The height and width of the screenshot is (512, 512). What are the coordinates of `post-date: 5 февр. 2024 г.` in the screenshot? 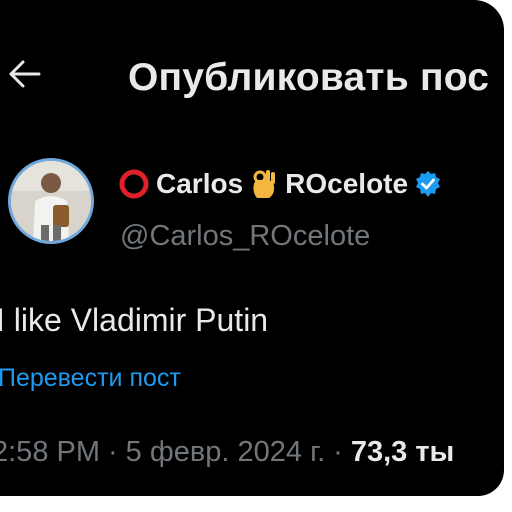 It's located at (226, 452).